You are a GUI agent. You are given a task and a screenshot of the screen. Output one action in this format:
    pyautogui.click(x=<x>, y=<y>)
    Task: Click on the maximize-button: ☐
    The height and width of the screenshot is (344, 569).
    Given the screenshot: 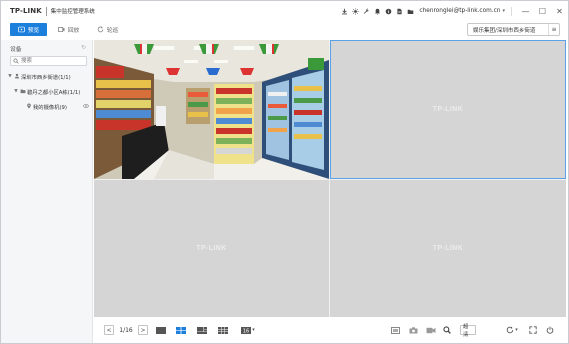 What is the action you would take?
    pyautogui.click(x=542, y=11)
    